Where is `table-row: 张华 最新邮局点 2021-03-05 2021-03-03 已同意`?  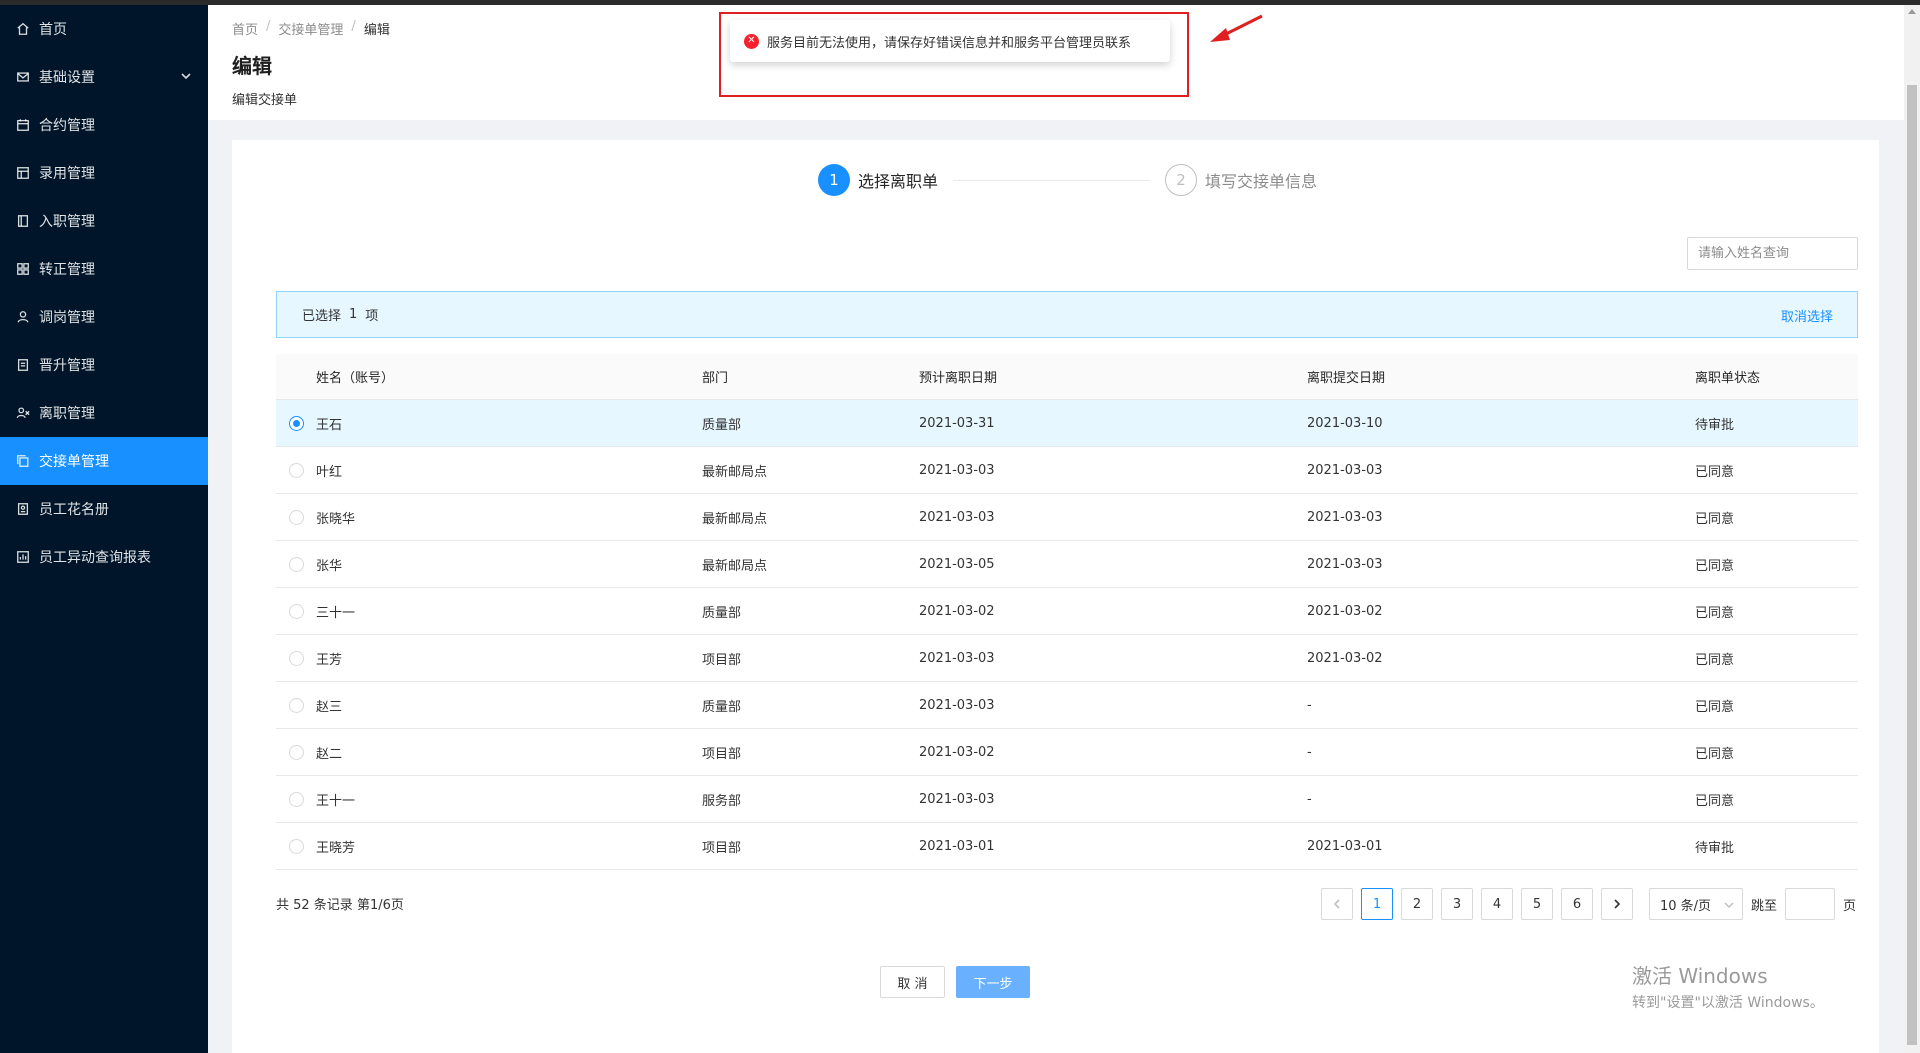 table-row: 张华 最新邮局点 2021-03-05 2021-03-03 已同意 is located at coordinates (1067, 564).